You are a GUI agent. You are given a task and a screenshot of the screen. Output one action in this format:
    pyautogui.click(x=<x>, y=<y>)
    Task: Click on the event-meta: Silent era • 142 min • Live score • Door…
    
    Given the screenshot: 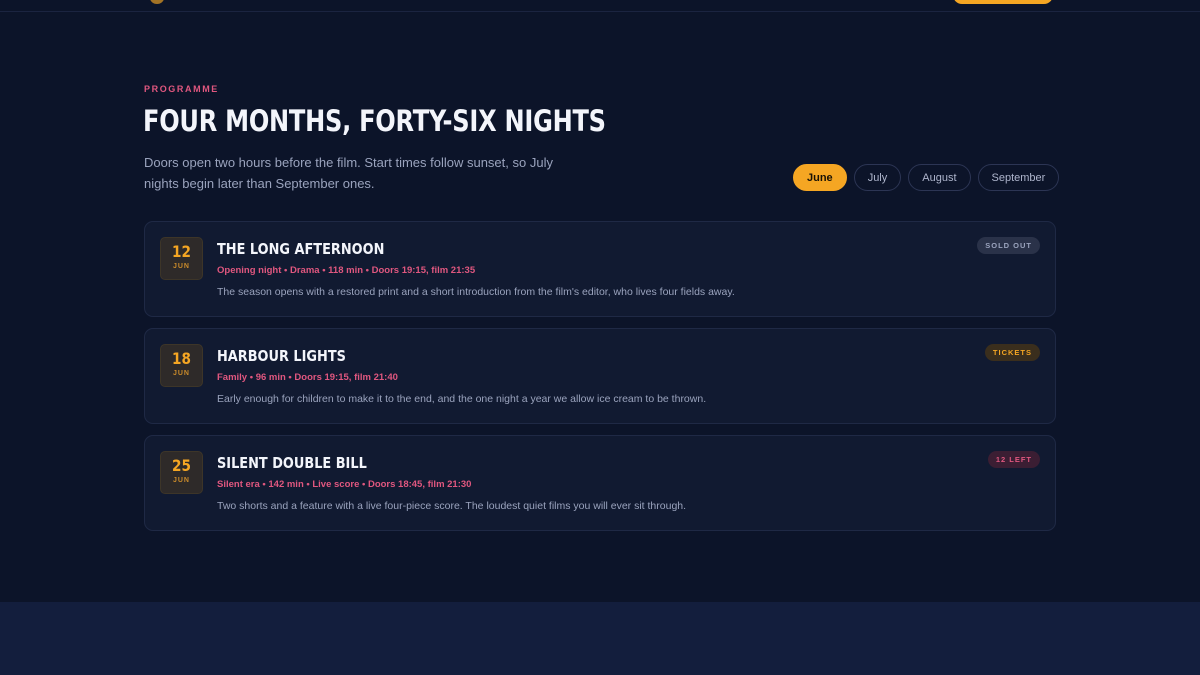 What is the action you would take?
    pyautogui.click(x=344, y=484)
    